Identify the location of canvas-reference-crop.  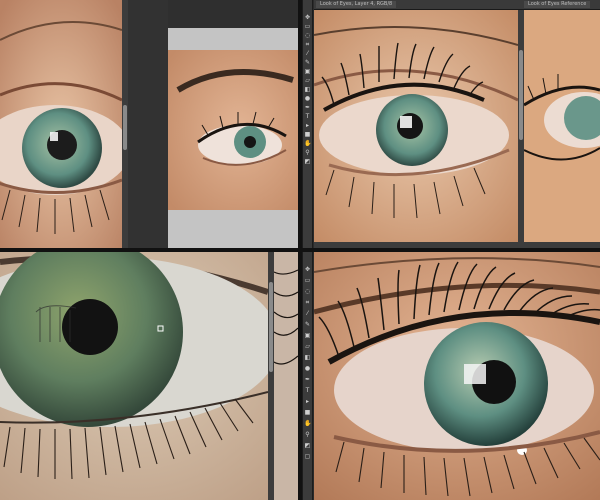
(562, 126).